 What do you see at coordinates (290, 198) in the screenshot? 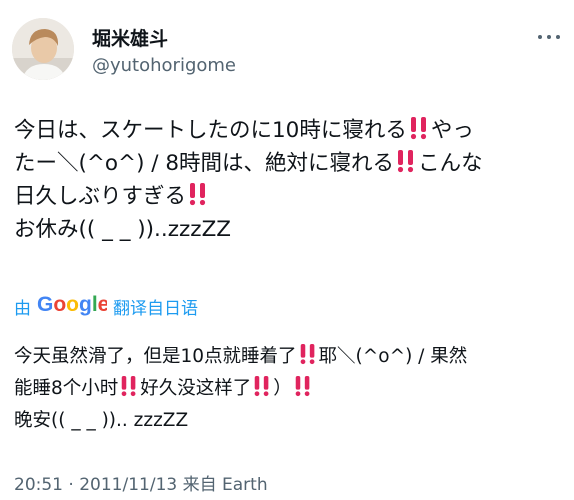
I see `tweet-line: 日久しぶりすぎる` at bounding box center [290, 198].